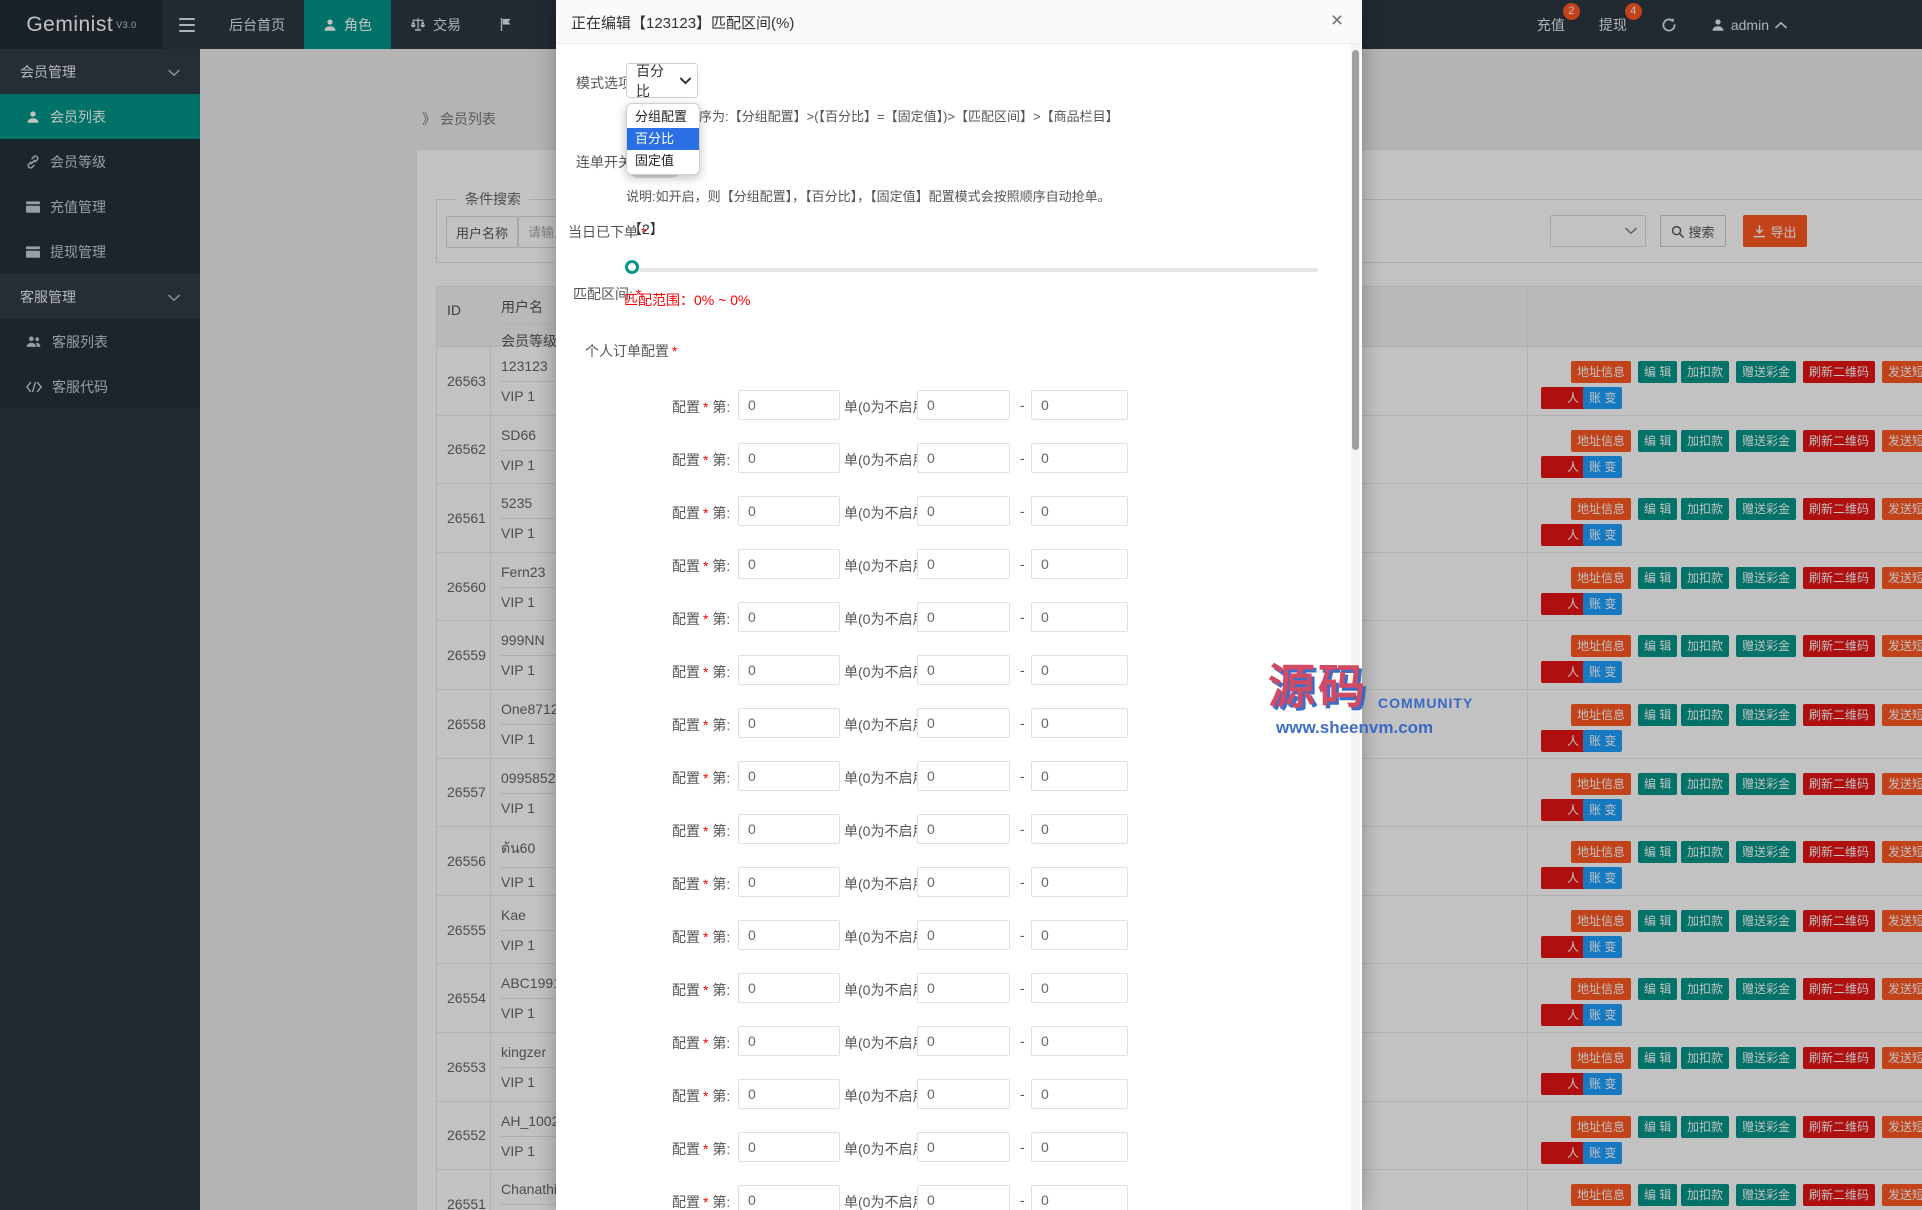 The width and height of the screenshot is (1922, 1210). Describe the element at coordinates (650, 80) in the screenshot. I see `mode-select-value: 百分比` at that location.